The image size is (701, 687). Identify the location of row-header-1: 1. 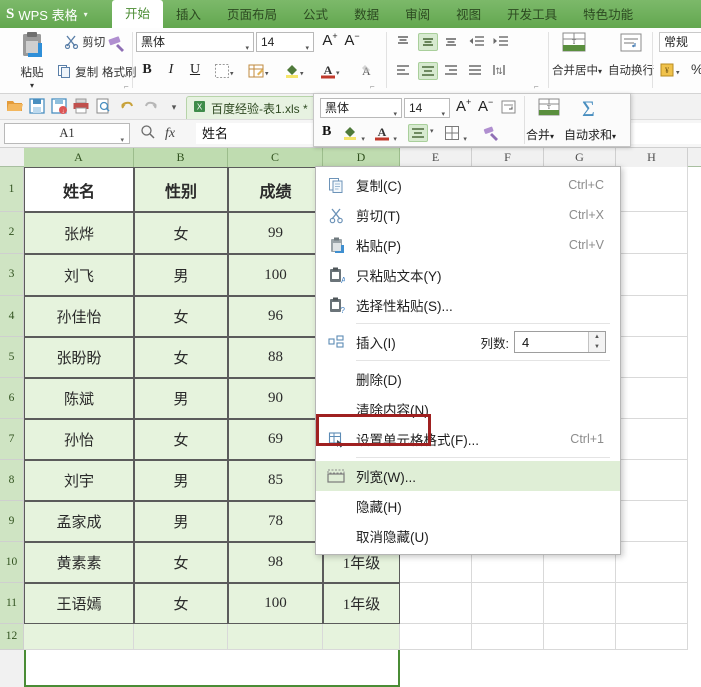
(12, 189).